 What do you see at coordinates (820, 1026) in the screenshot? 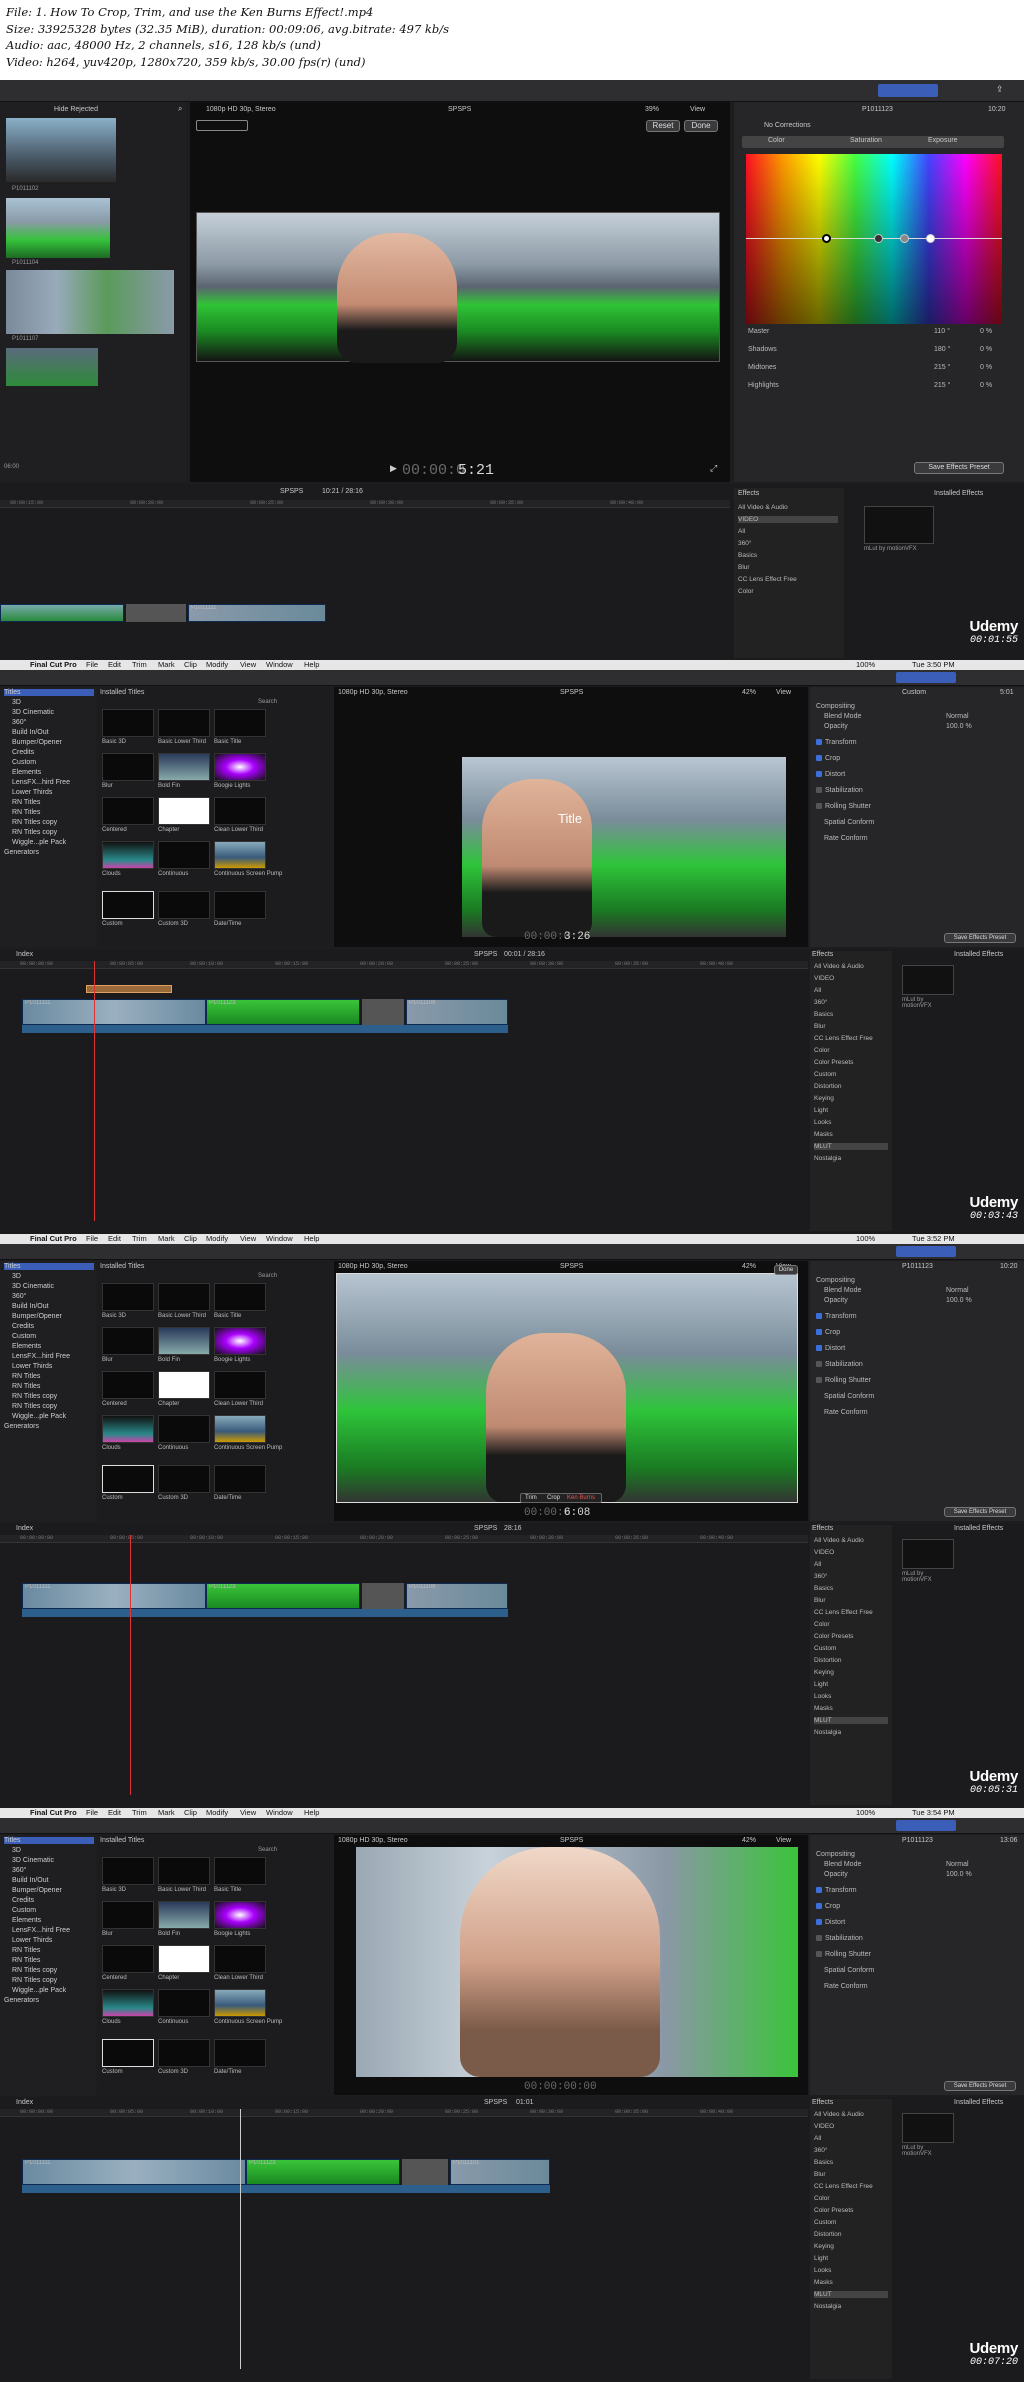
I see `fx-cat: Blur` at bounding box center [820, 1026].